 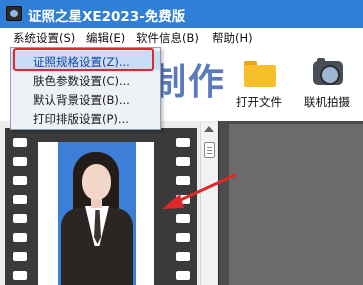 I want to click on camera-capture-button: 联机拍摄, so click(x=327, y=86).